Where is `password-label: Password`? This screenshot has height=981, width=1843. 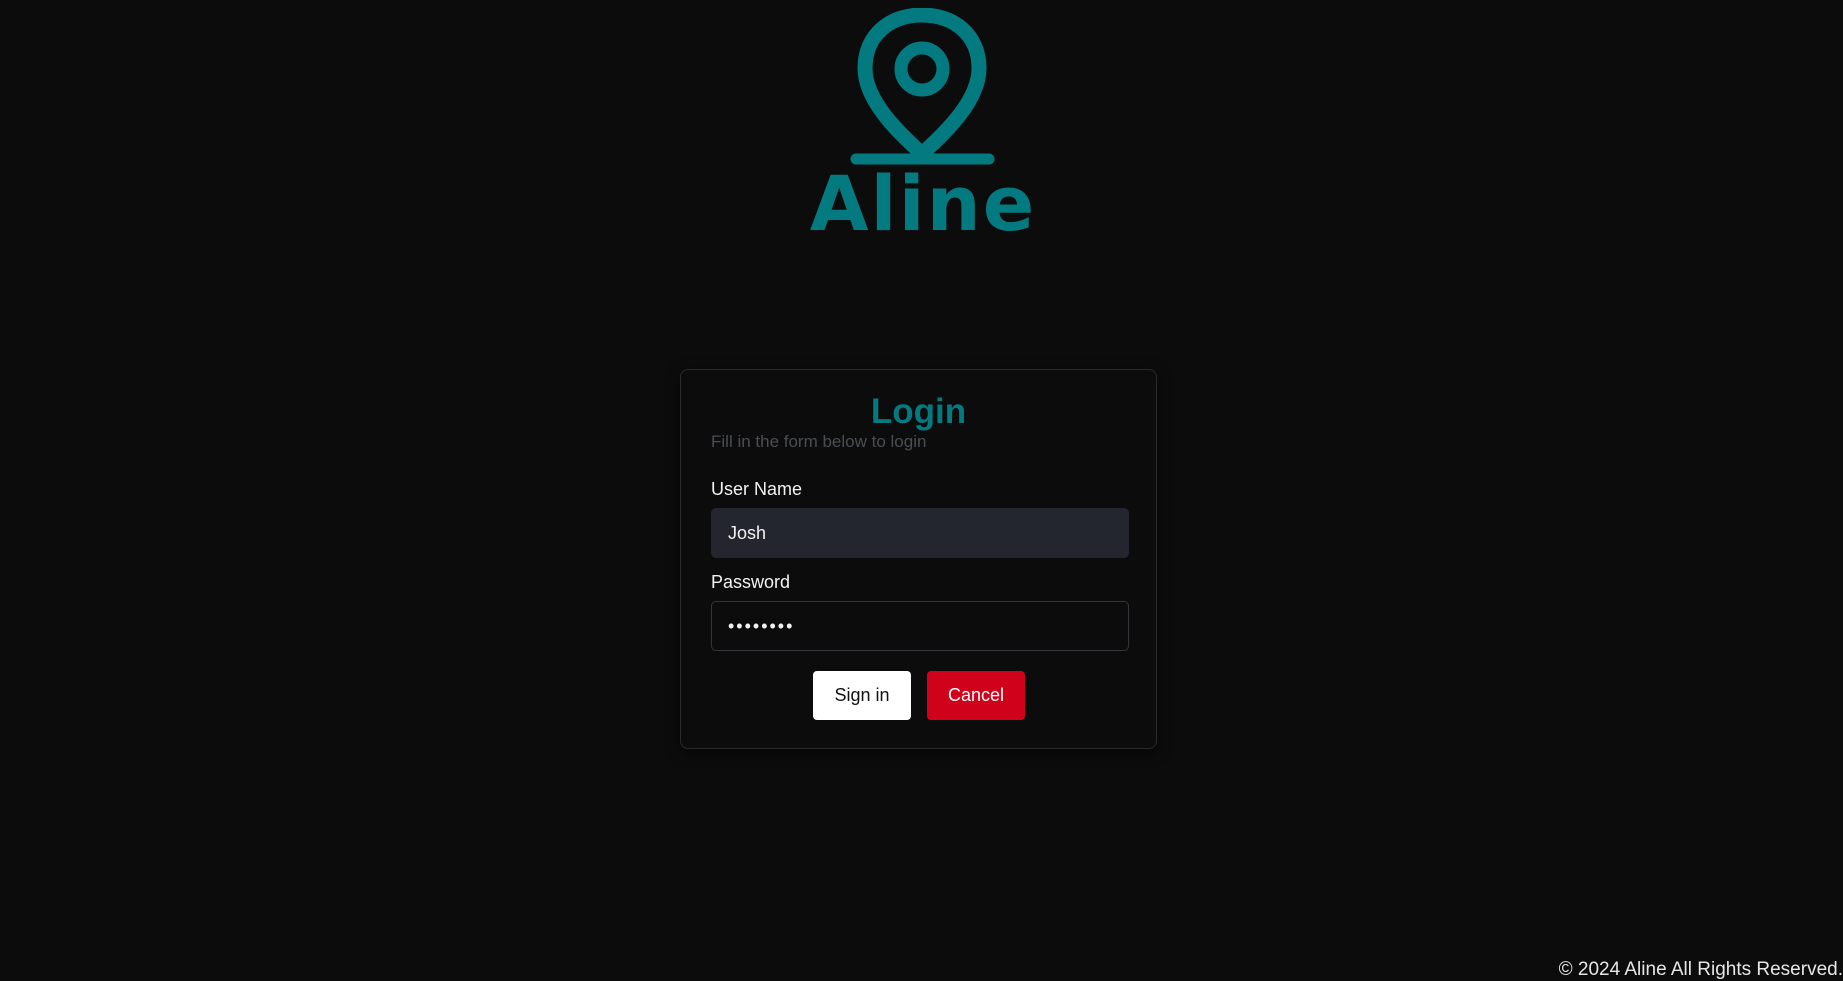
password-label: Password is located at coordinates (751, 582).